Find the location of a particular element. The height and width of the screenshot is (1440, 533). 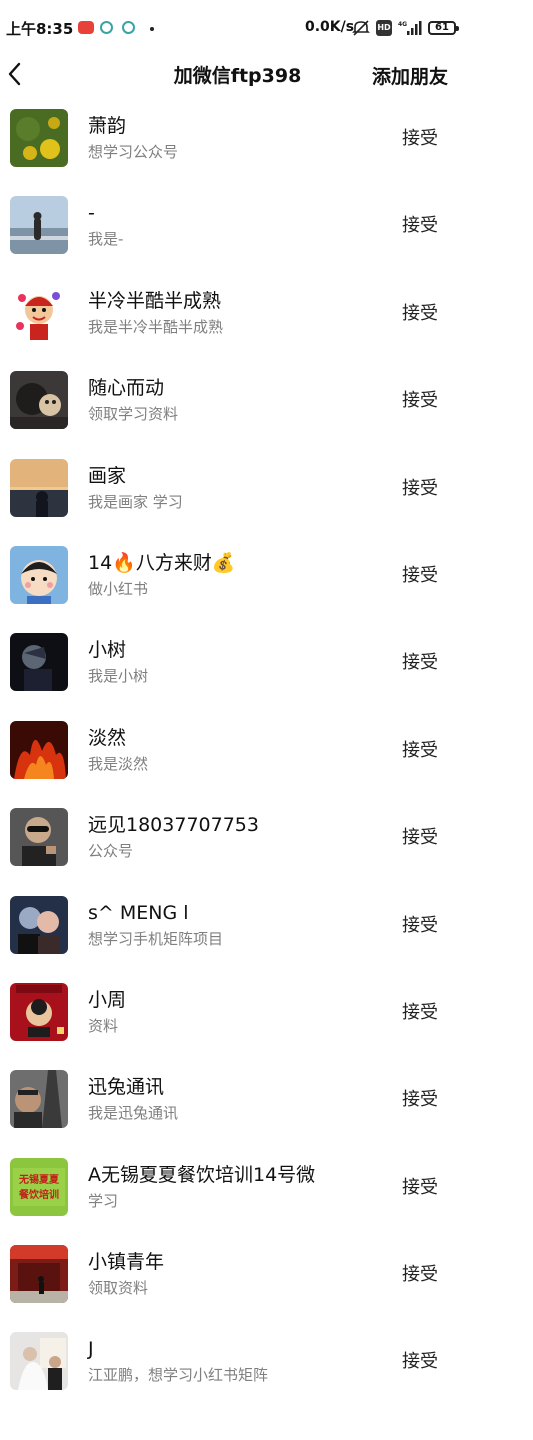

friend-request-item: 萧韵想学习公众号 接受 is located at coordinates (266, 139).